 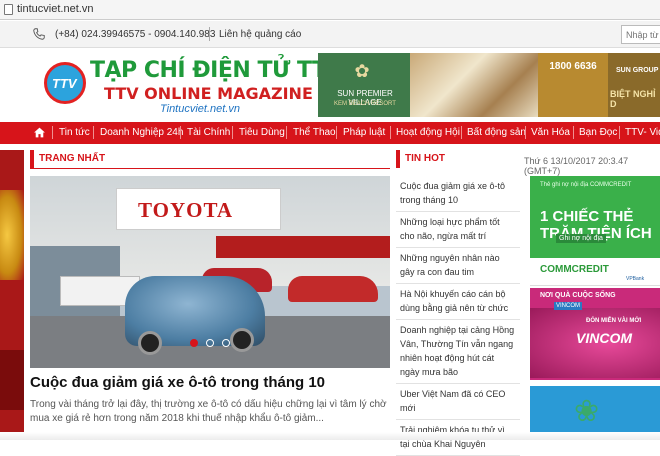 I want to click on resort-sub: KEM BEACH RESORT, so click(x=365, y=104).